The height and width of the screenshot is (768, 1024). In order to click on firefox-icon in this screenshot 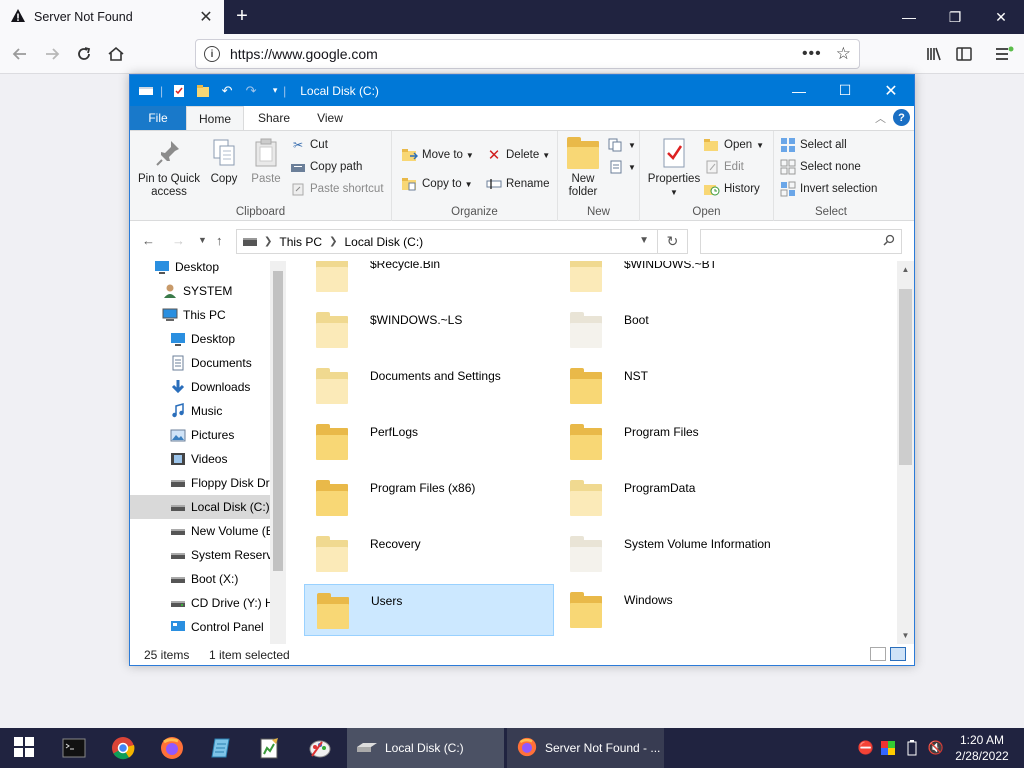, I will do `click(172, 748)`.